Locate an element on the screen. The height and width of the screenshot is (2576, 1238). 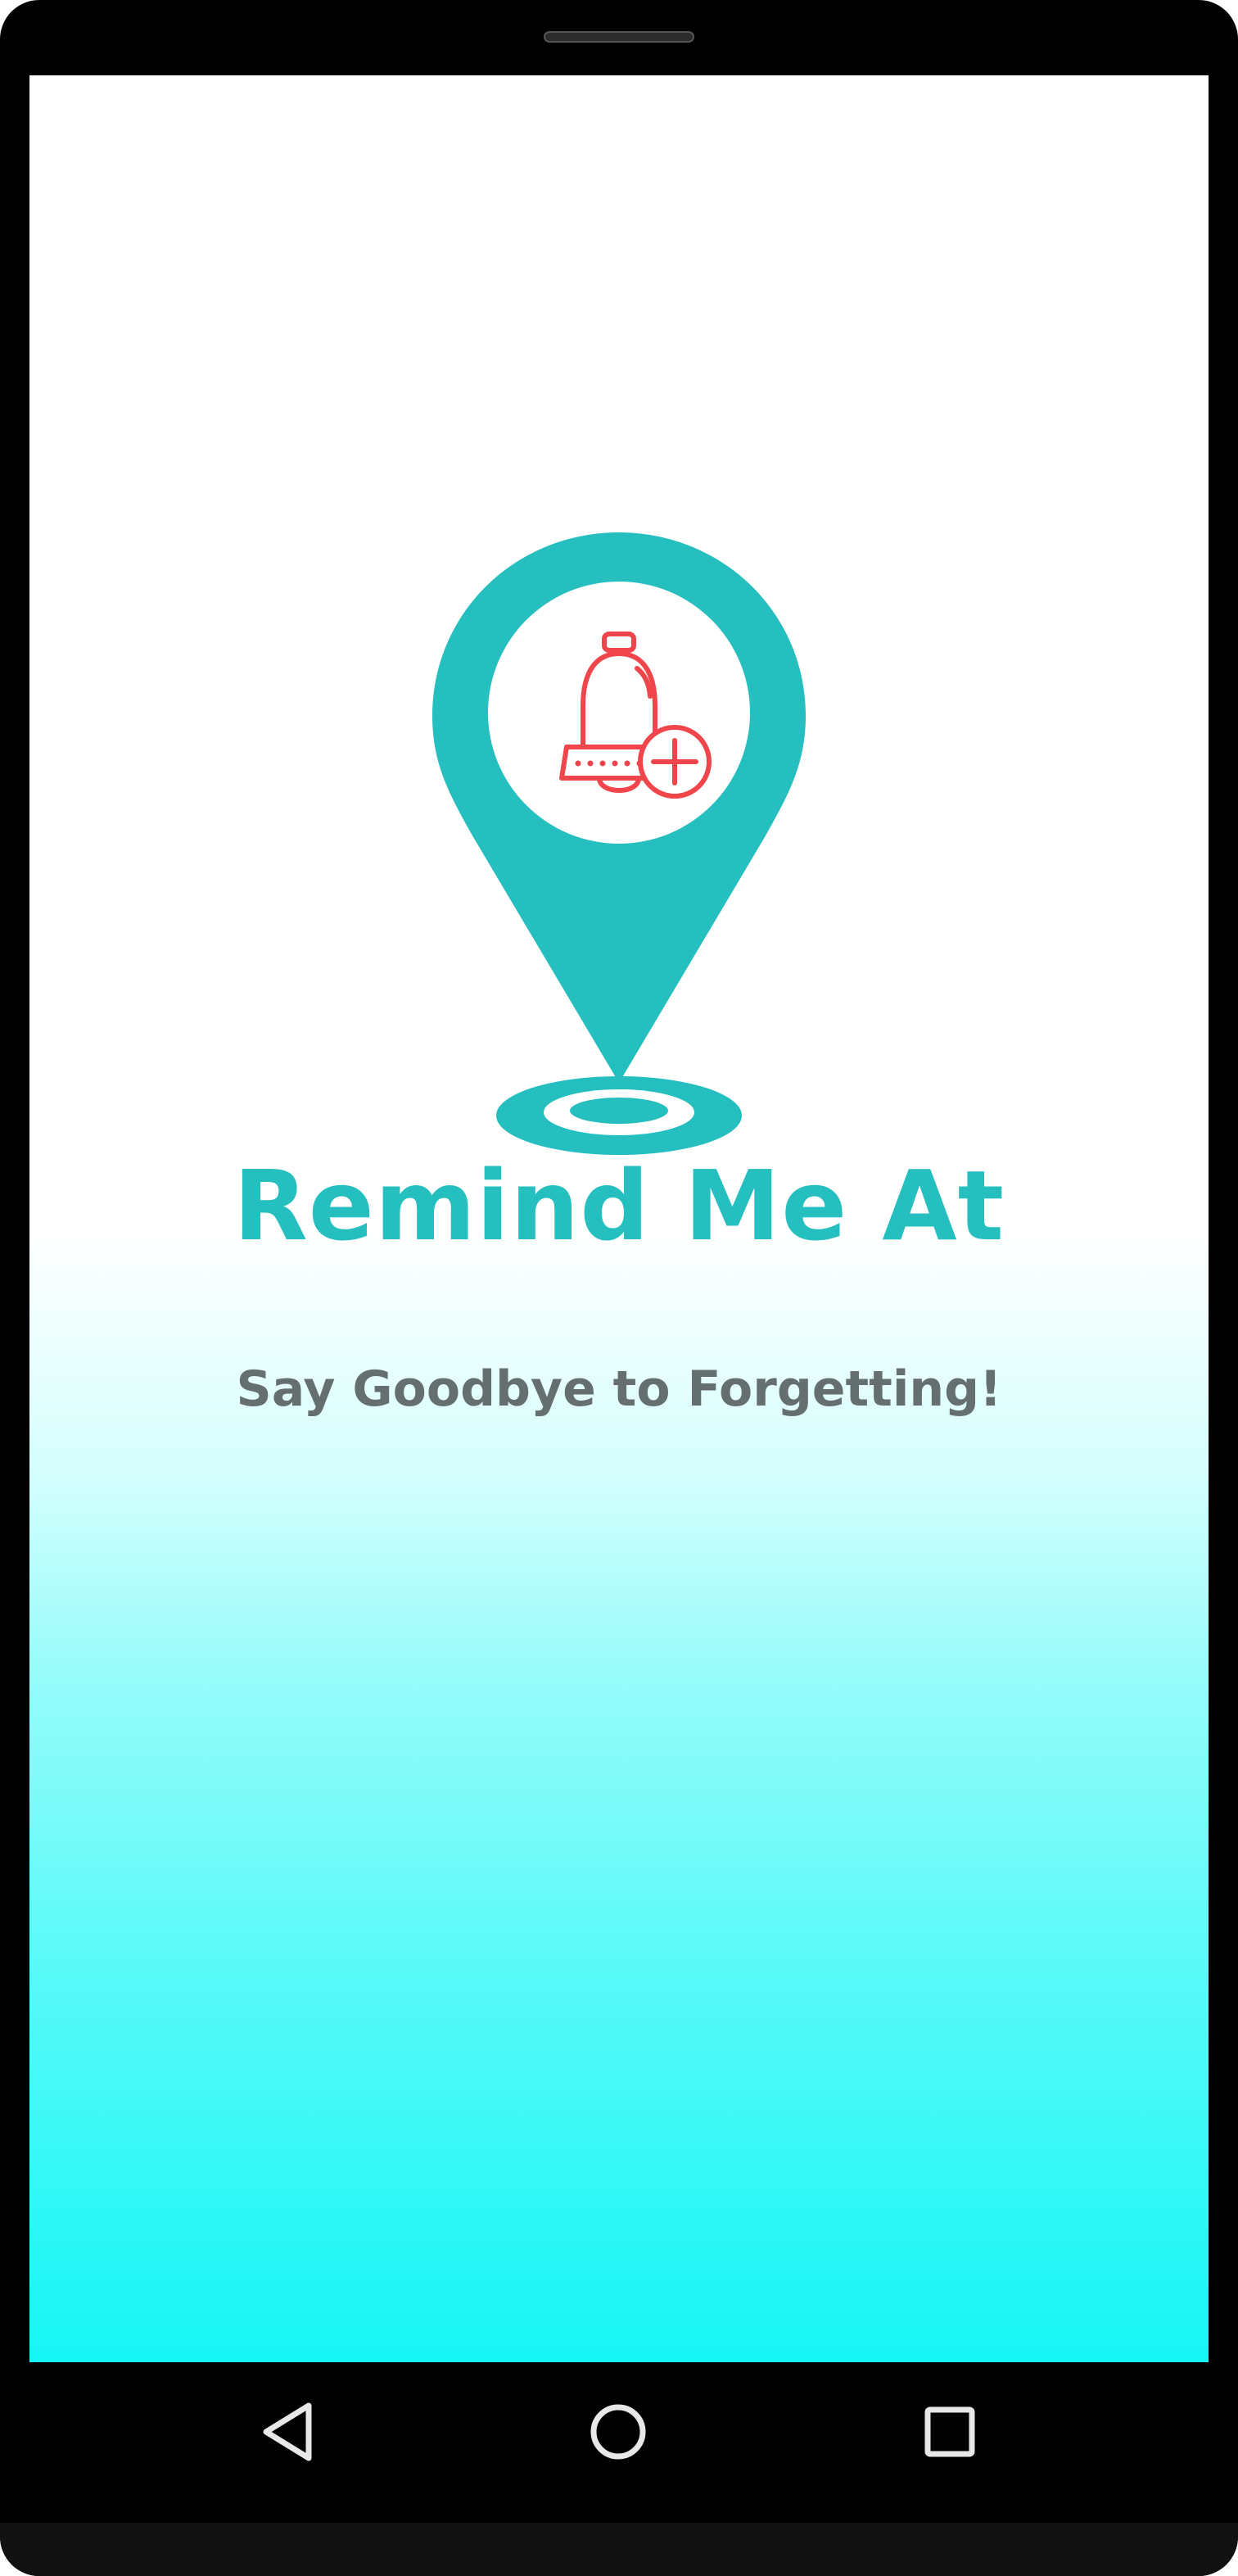
triangle-back-icon is located at coordinates (288, 2431).